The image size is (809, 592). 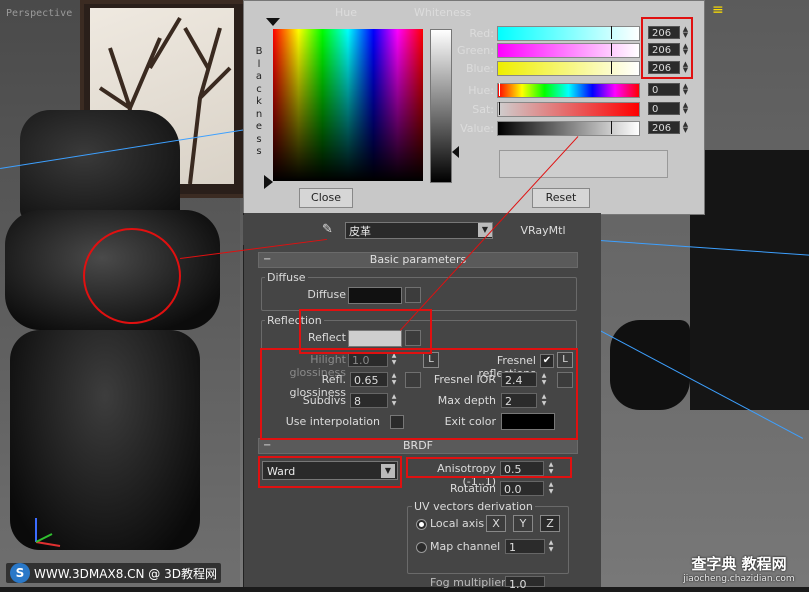 I want to click on fog-multiplier-field: 1.0, so click(x=525, y=583).